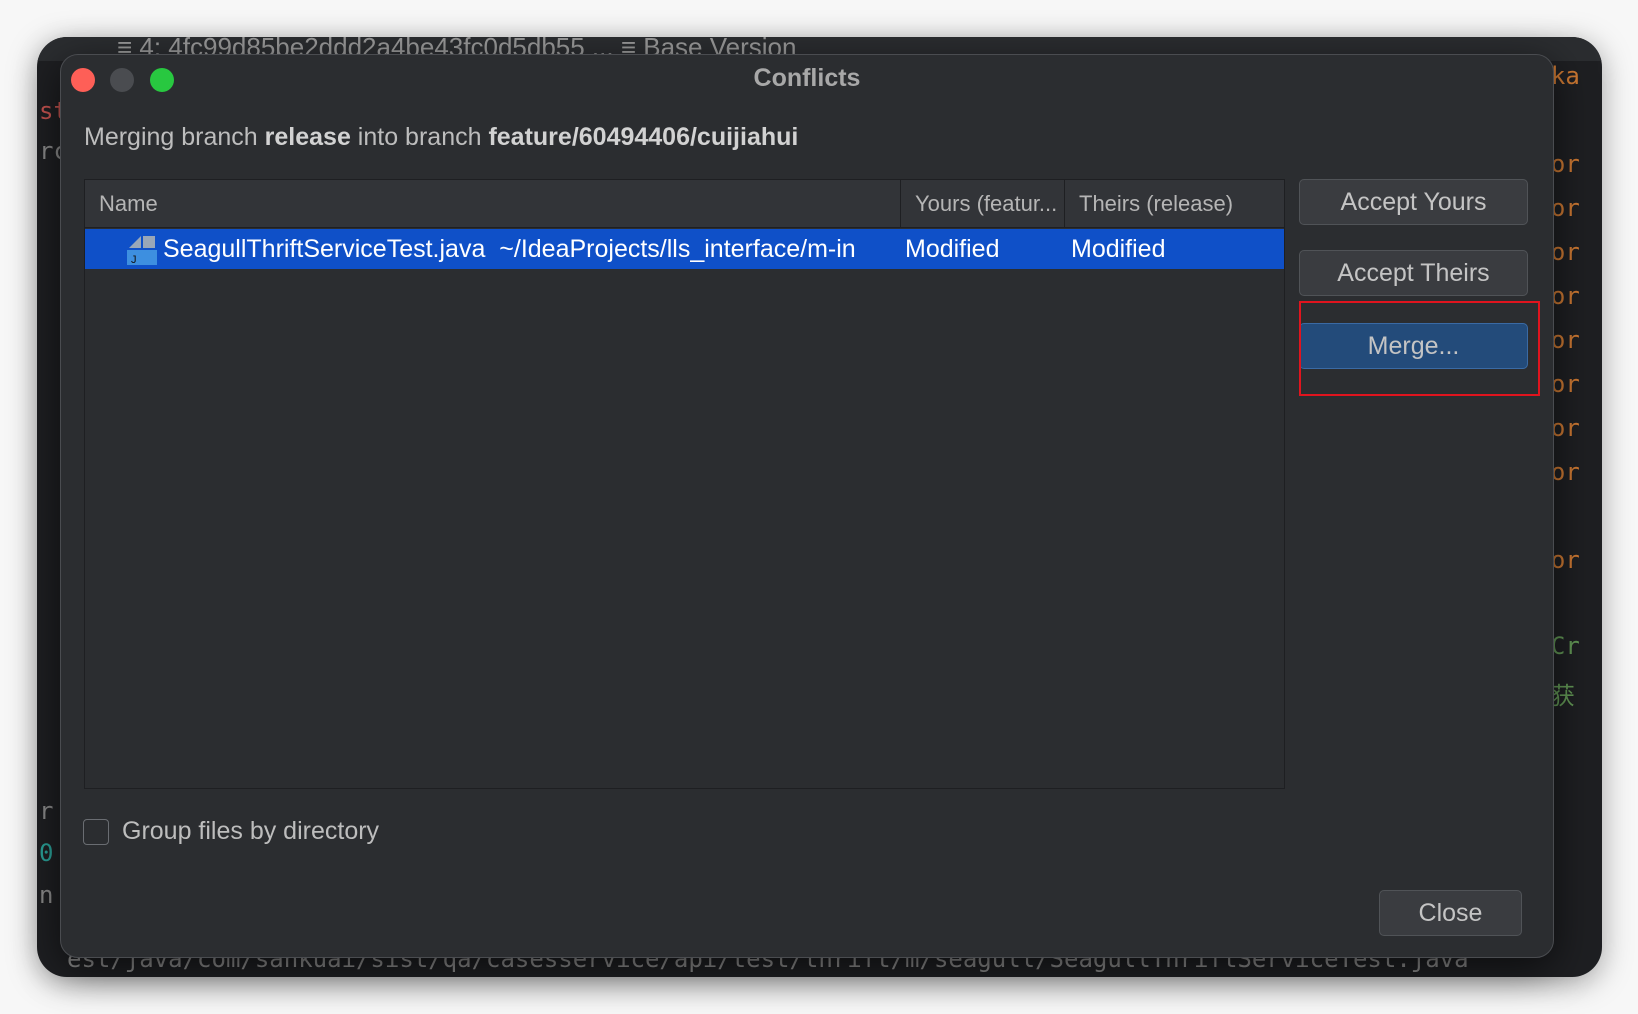 This screenshot has height=1014, width=1638. Describe the element at coordinates (807, 78) in the screenshot. I see `dialog-title: Conflicts` at that location.